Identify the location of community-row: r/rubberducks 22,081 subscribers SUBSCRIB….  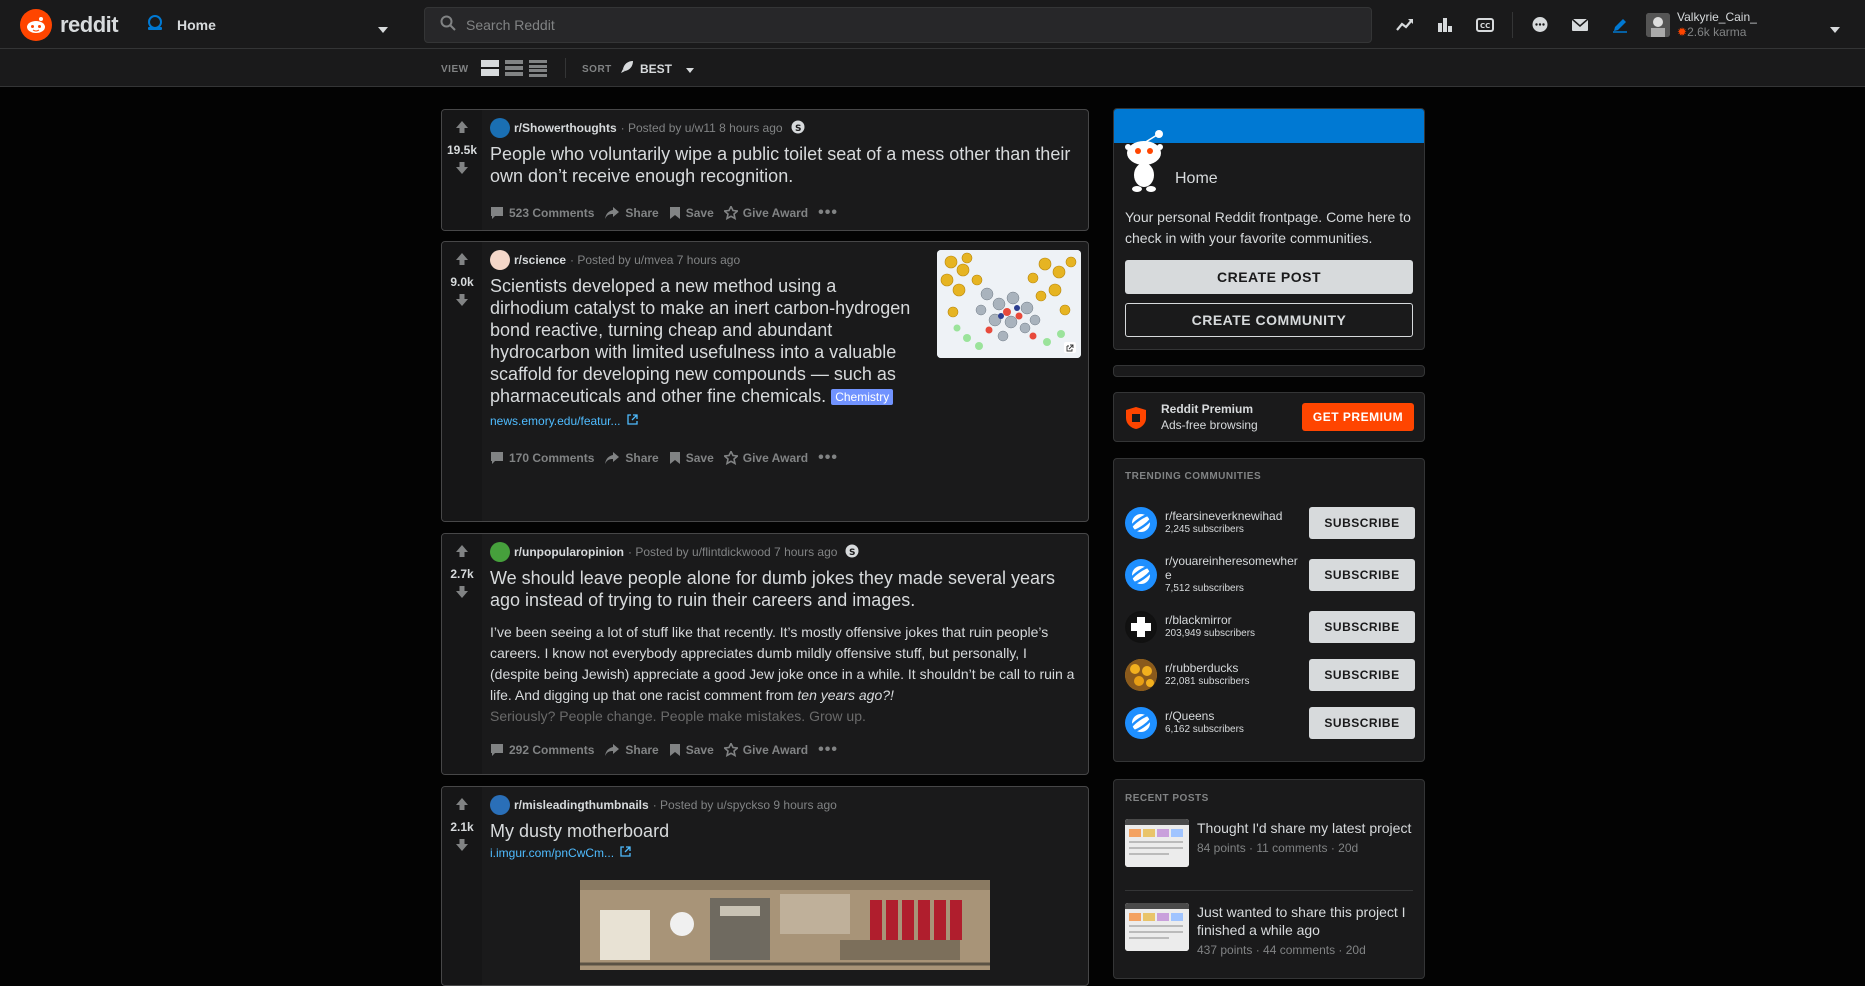
(1270, 675).